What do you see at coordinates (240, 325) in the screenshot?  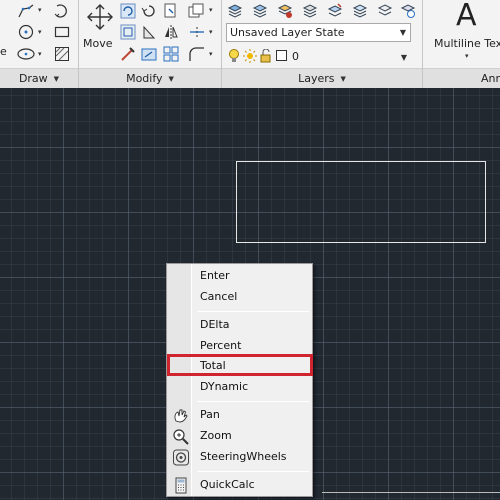 I see `menu-item-delta: DElta` at bounding box center [240, 325].